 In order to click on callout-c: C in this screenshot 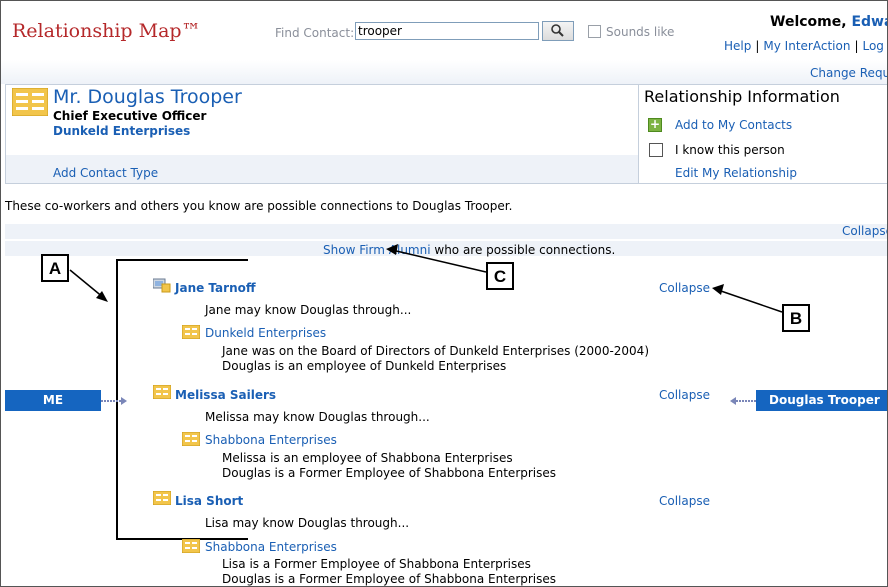, I will do `click(500, 276)`.